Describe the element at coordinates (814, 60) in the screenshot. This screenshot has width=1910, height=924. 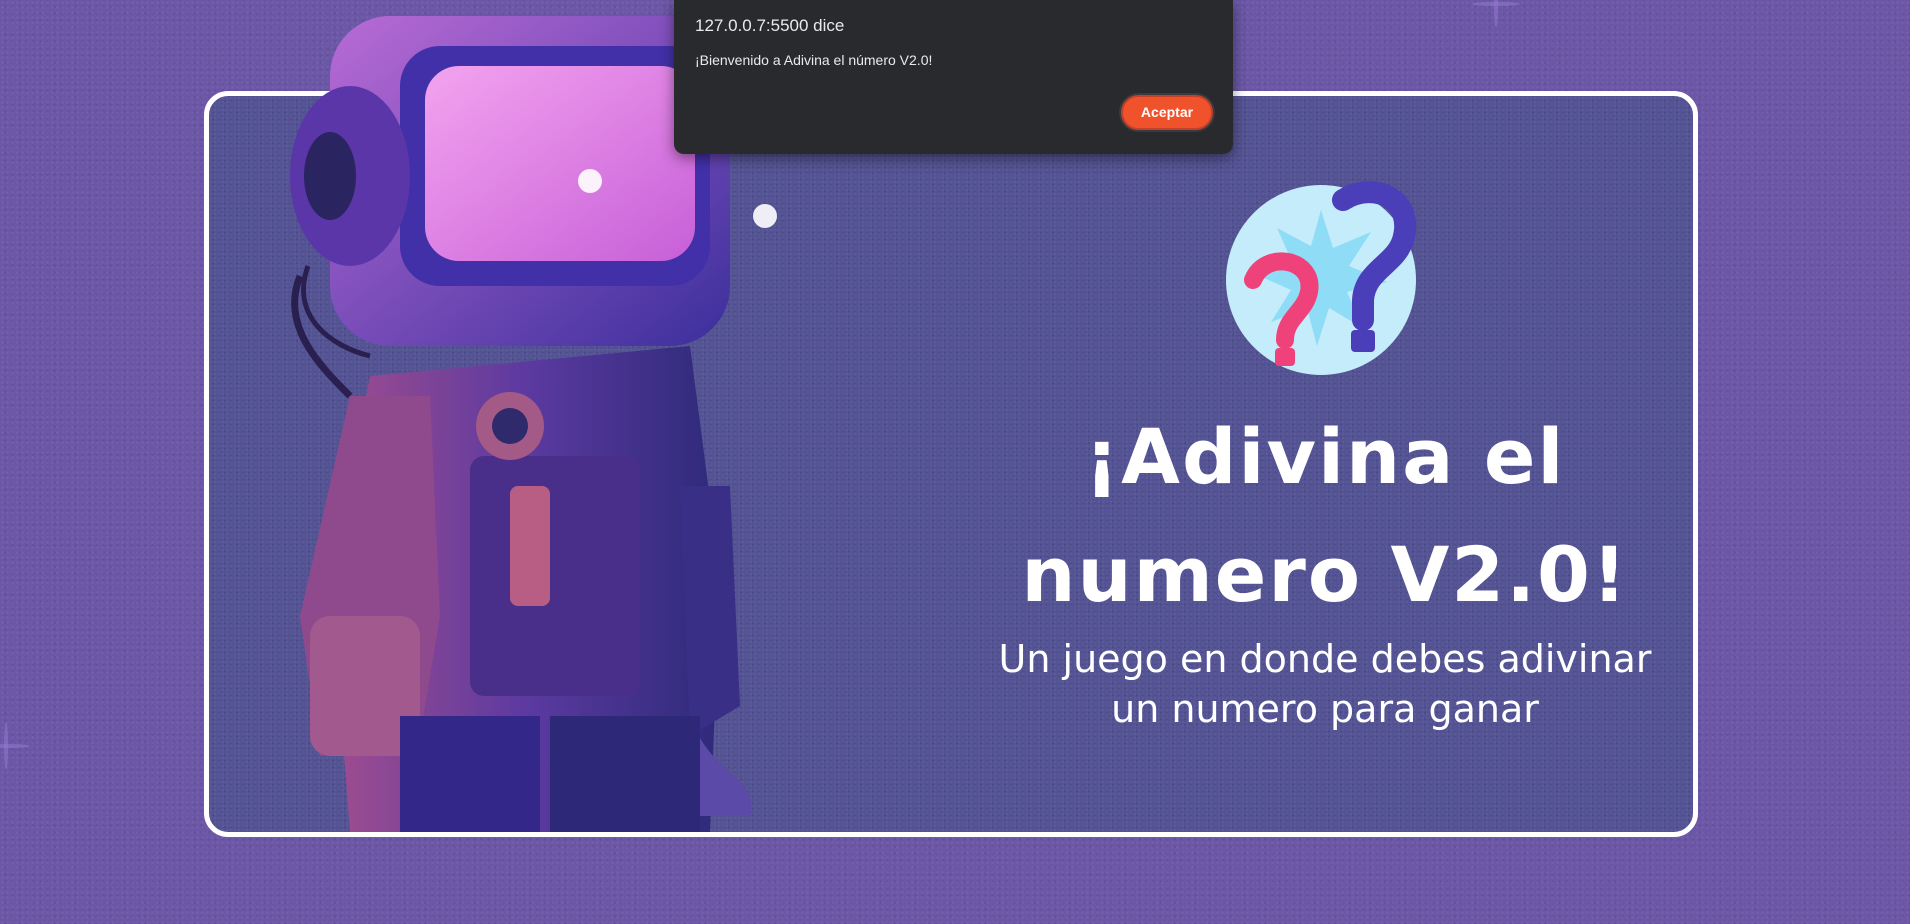
I see `dialog-message: ¡Bienvenido a Adivina el número V2.0!` at that location.